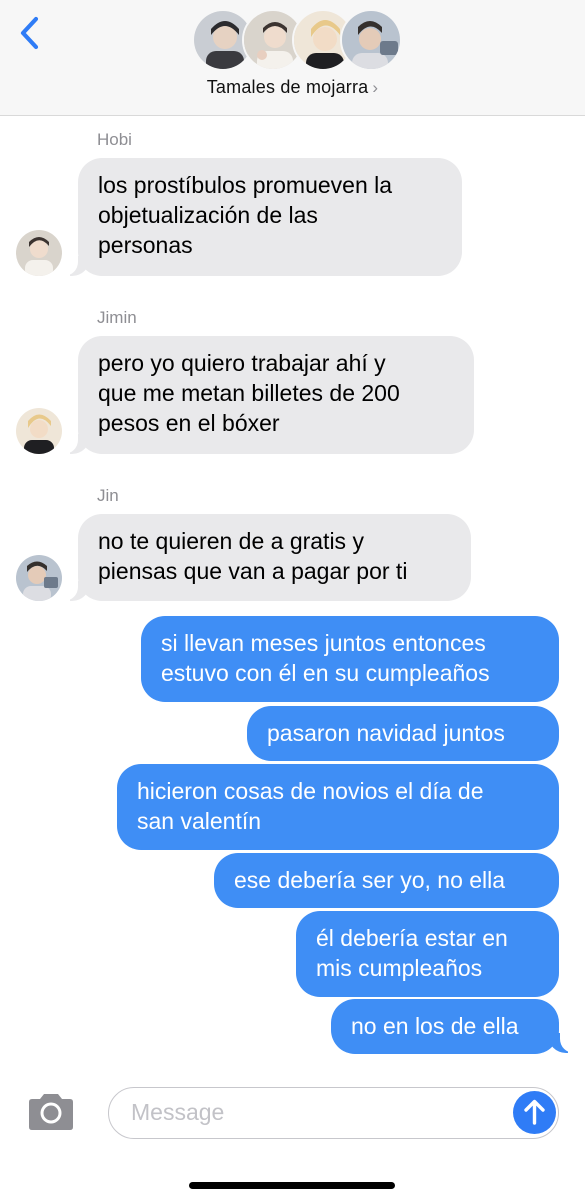 This screenshot has width=585, height=1200. I want to click on send-button, so click(534, 1112).